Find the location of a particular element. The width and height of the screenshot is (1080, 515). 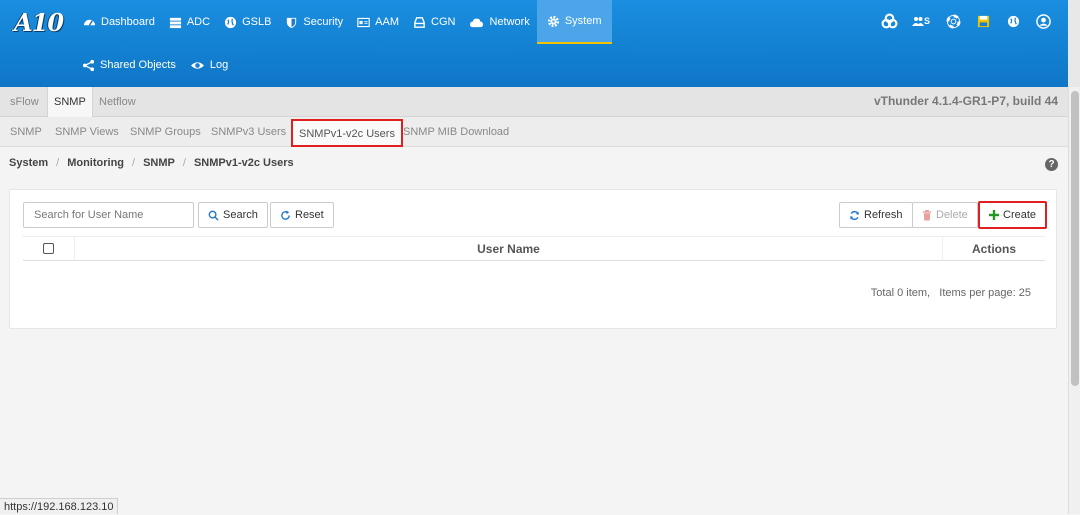

users-icon: S is located at coordinates (921, 21).